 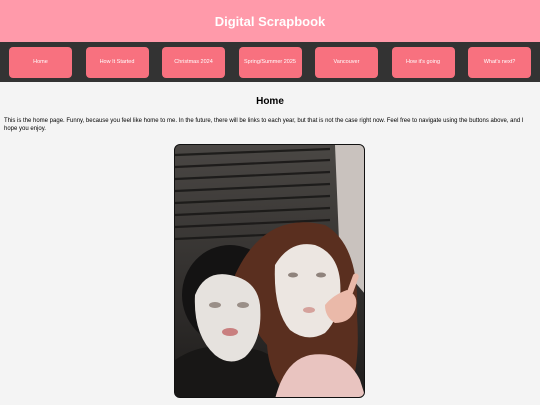 I want to click on nav-button-vancouver: Vancouver, so click(x=346, y=62).